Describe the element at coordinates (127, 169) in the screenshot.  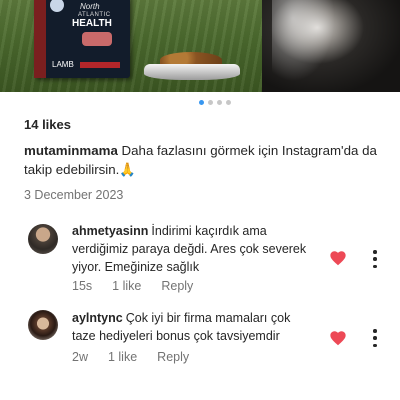
I see `pray-emoji: 🙏` at that location.